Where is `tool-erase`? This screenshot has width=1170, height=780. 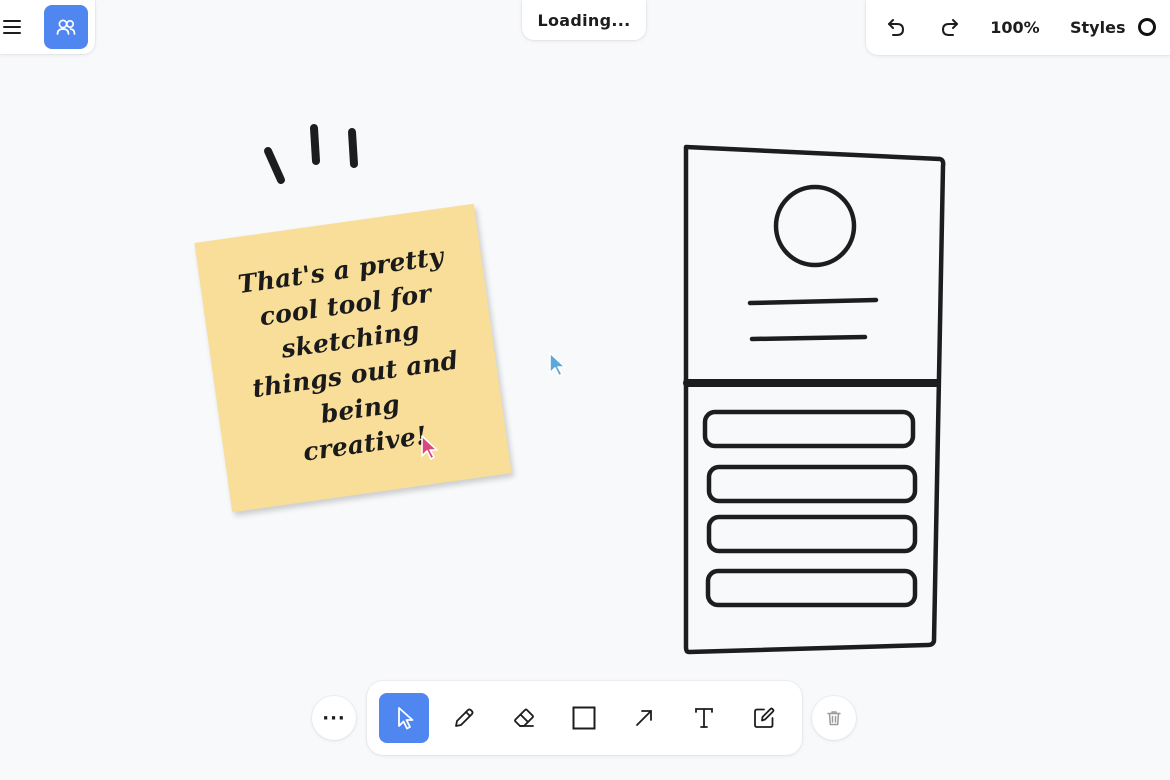
tool-erase is located at coordinates (524, 718).